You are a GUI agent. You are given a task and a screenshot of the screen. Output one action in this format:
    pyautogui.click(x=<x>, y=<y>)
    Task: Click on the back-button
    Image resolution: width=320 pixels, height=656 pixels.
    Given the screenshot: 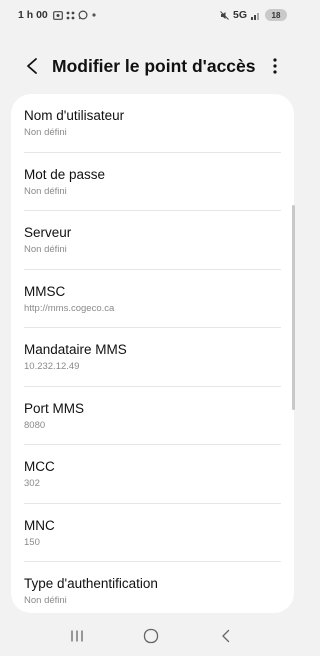 What is the action you would take?
    pyautogui.click(x=32, y=66)
    